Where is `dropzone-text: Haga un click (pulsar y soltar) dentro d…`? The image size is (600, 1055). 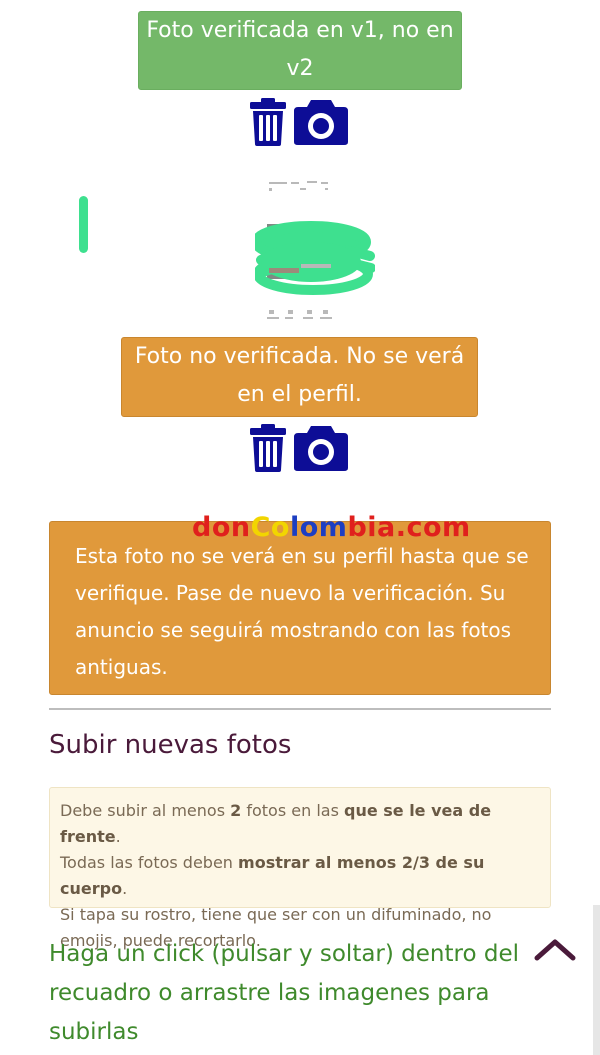
dropzone-text: Haga un click (pulsar y soltar) dentro d… is located at coordinates (284, 993).